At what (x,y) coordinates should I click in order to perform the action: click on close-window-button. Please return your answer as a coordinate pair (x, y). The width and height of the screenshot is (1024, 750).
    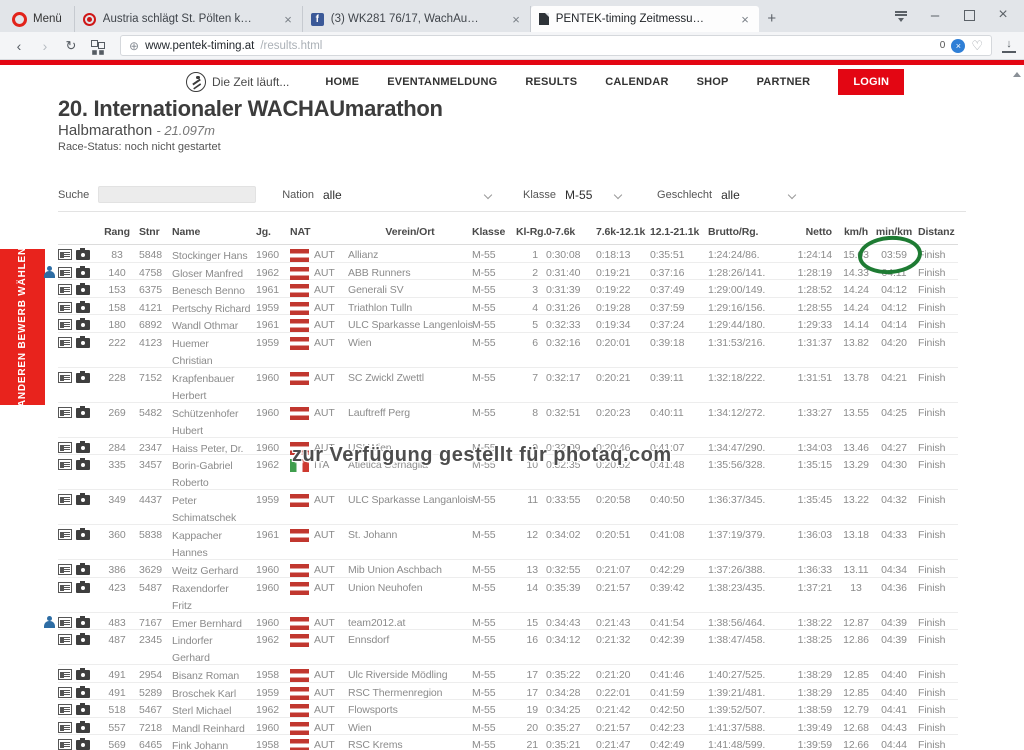
    Looking at the image, I should click on (1003, 15).